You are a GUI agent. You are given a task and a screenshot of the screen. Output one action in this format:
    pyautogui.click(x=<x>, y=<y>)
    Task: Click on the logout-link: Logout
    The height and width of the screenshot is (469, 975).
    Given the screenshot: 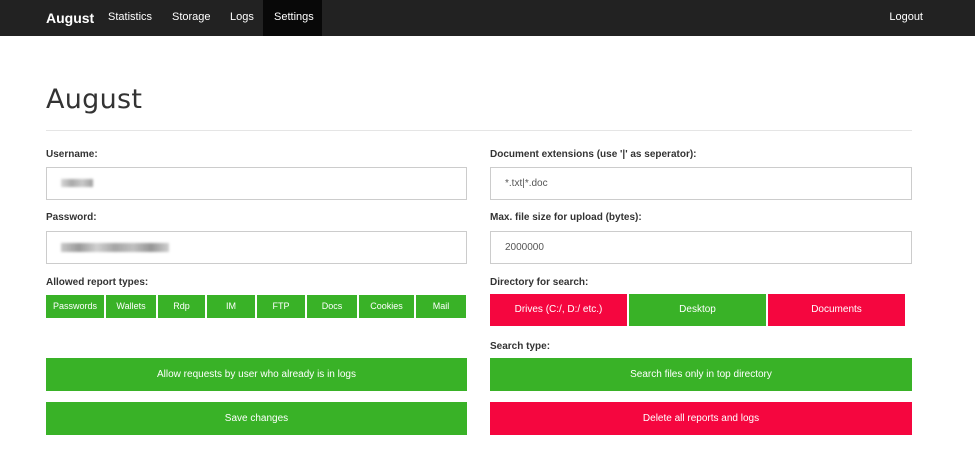 What is the action you would take?
    pyautogui.click(x=906, y=18)
    